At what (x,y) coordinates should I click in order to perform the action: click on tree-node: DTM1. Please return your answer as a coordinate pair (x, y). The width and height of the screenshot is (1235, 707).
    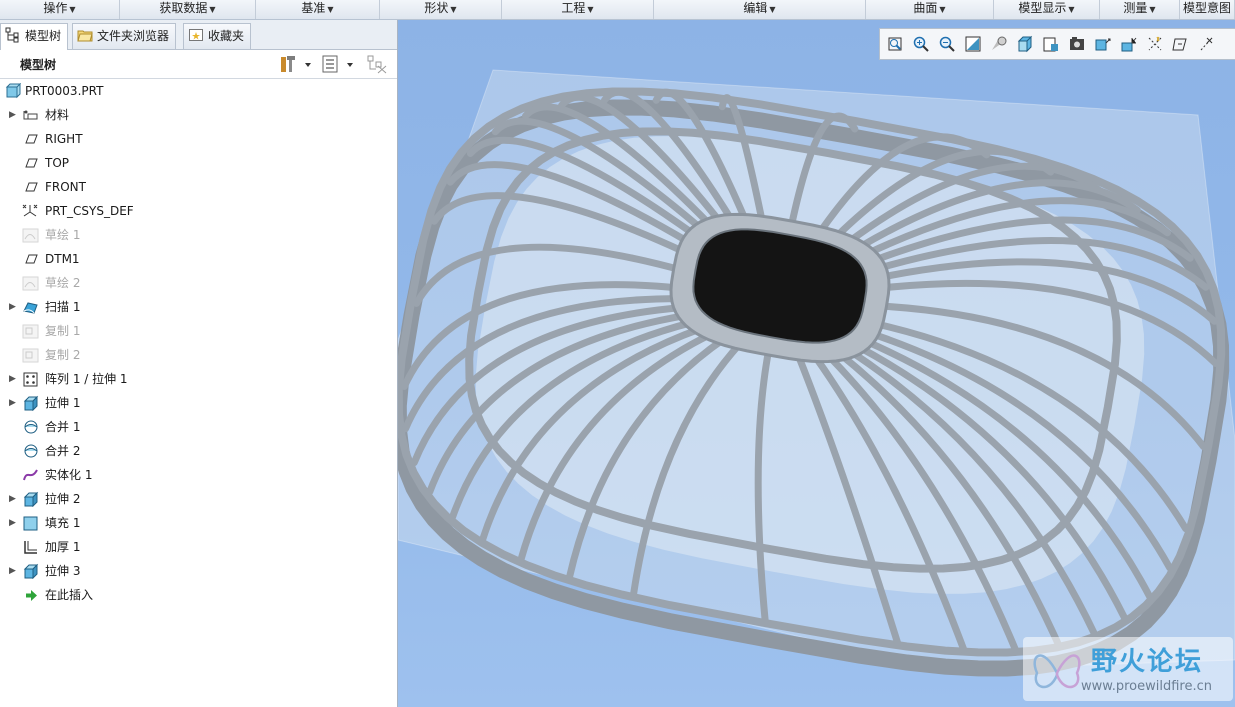
    Looking at the image, I should click on (195, 259).